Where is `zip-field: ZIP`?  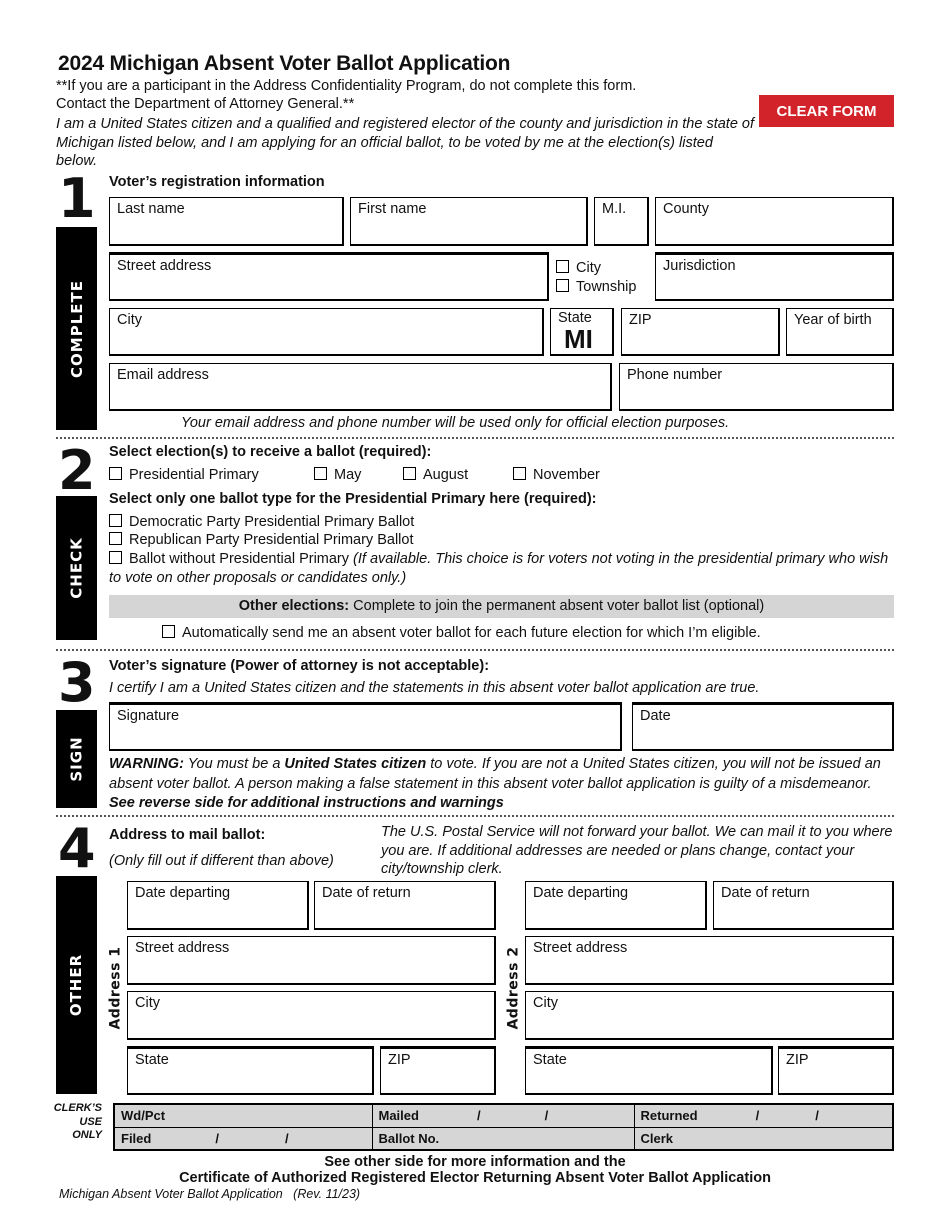 zip-field: ZIP is located at coordinates (700, 332).